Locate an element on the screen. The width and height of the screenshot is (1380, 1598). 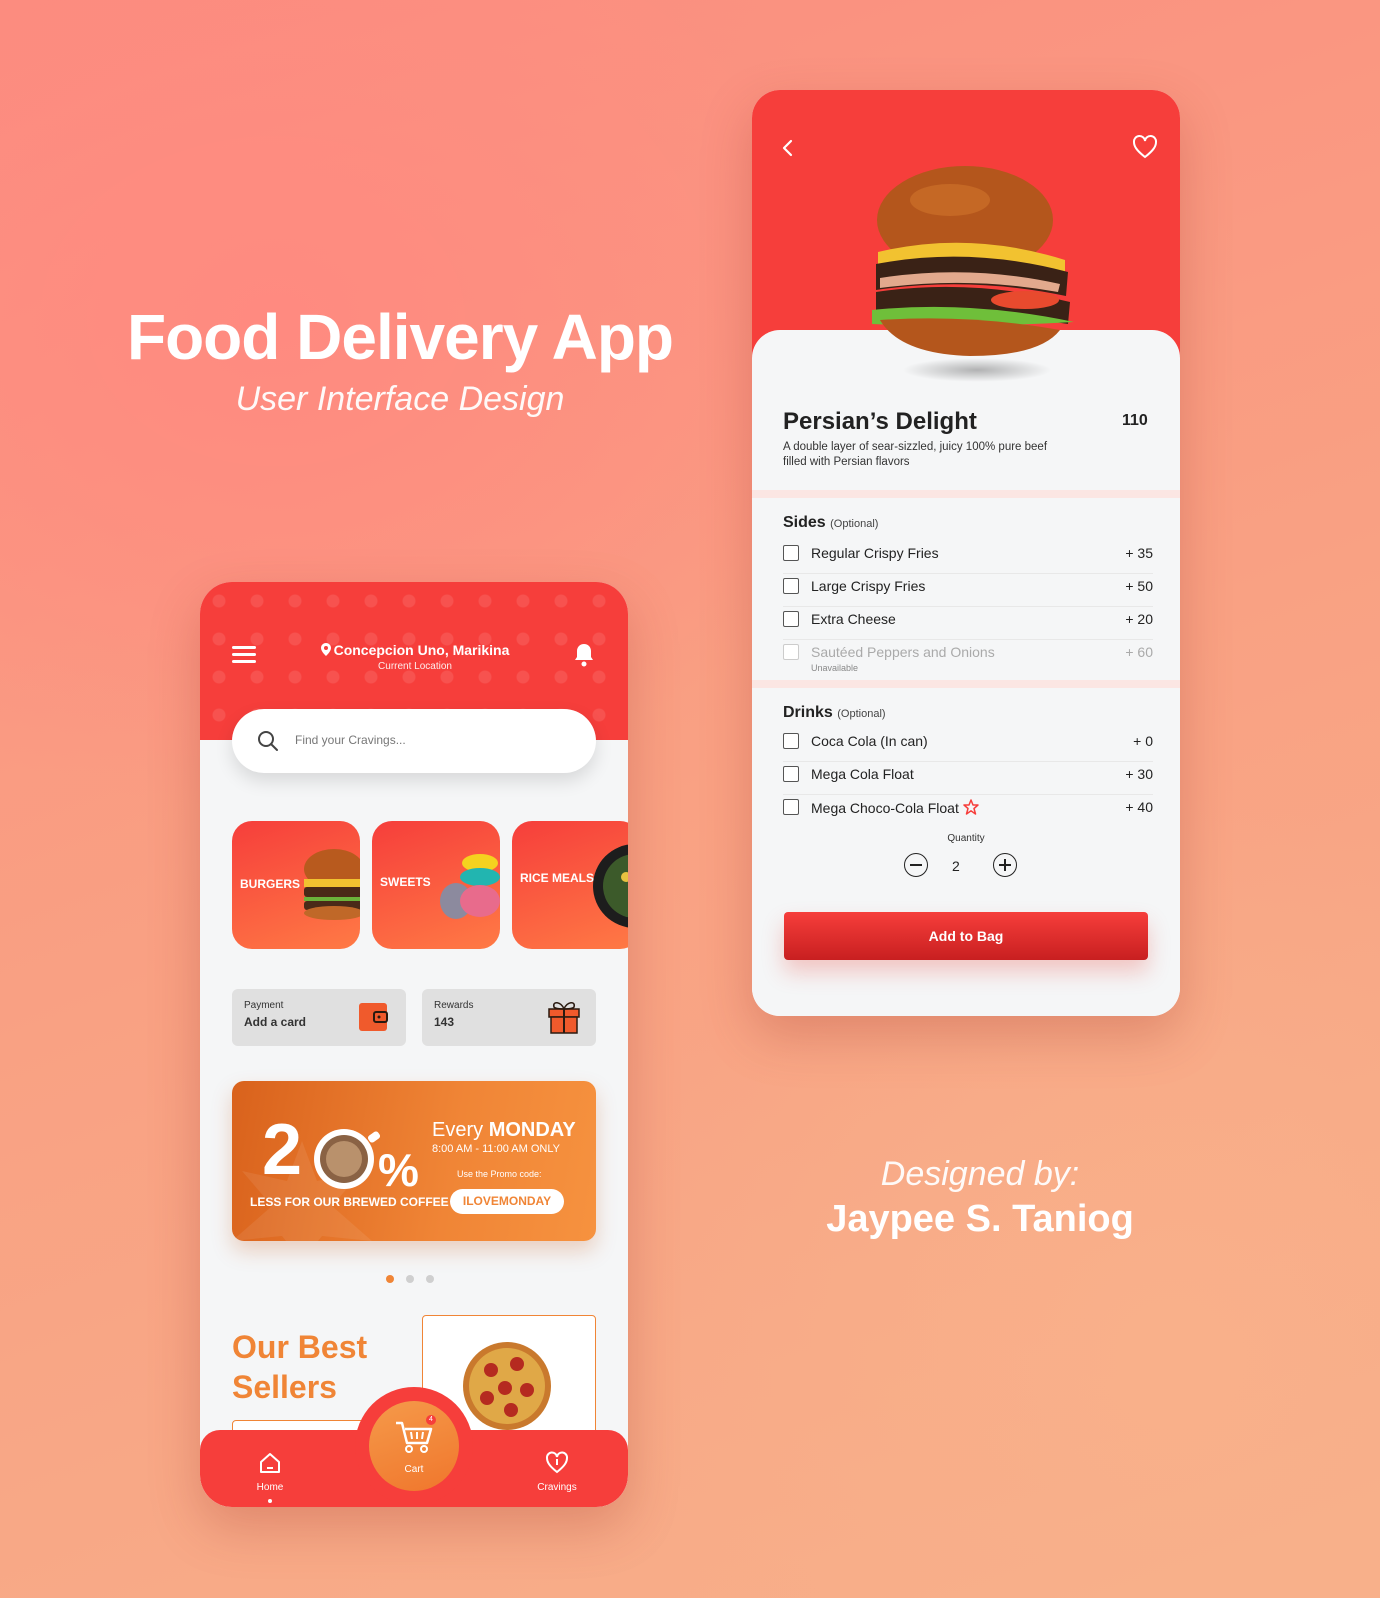
home-icon is located at coordinates (270, 1463).